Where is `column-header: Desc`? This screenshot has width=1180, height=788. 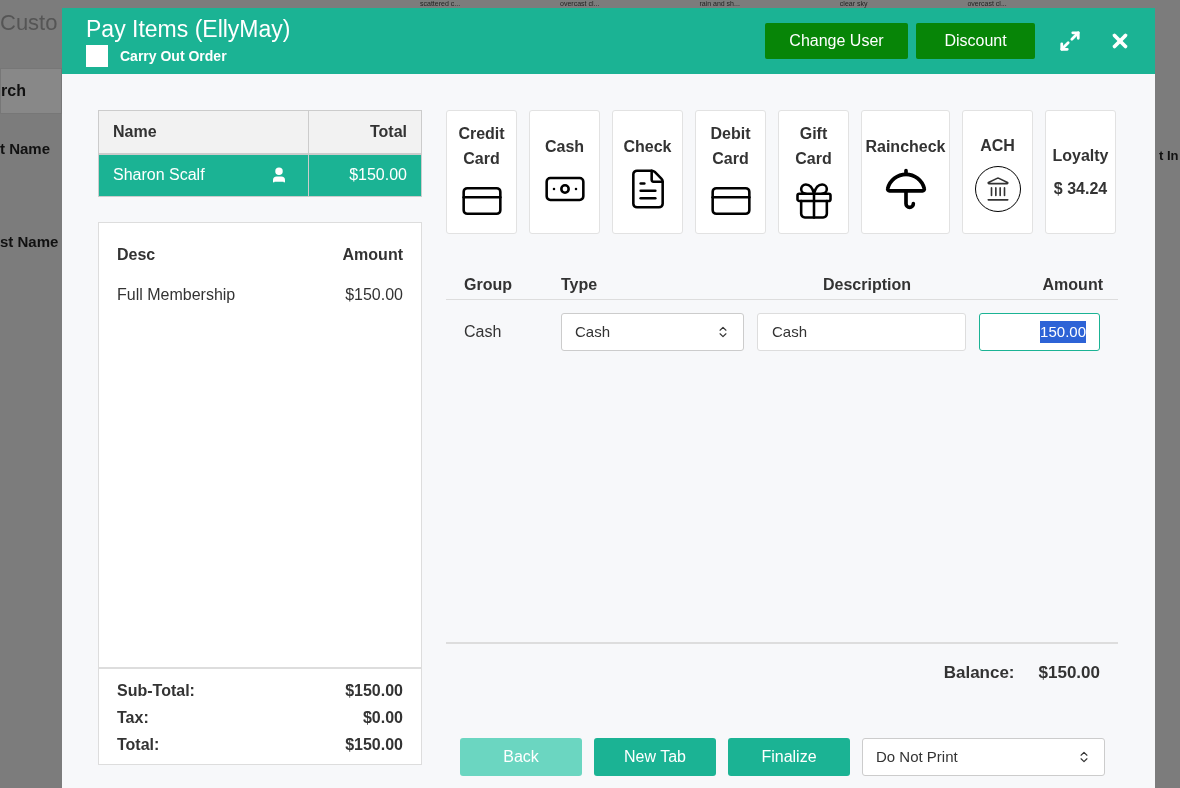
column-header: Desc is located at coordinates (136, 255).